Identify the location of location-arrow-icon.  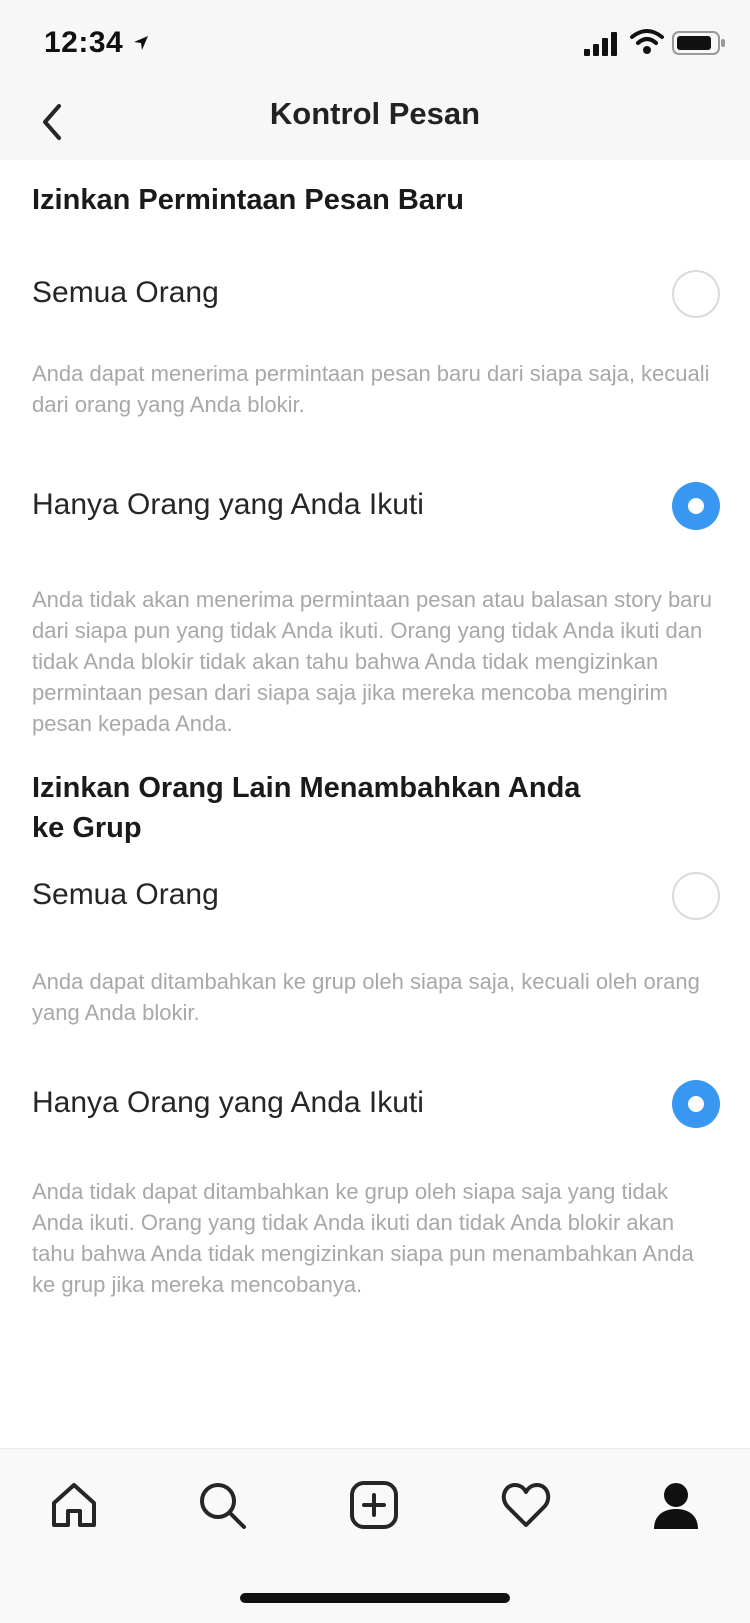
(141, 43).